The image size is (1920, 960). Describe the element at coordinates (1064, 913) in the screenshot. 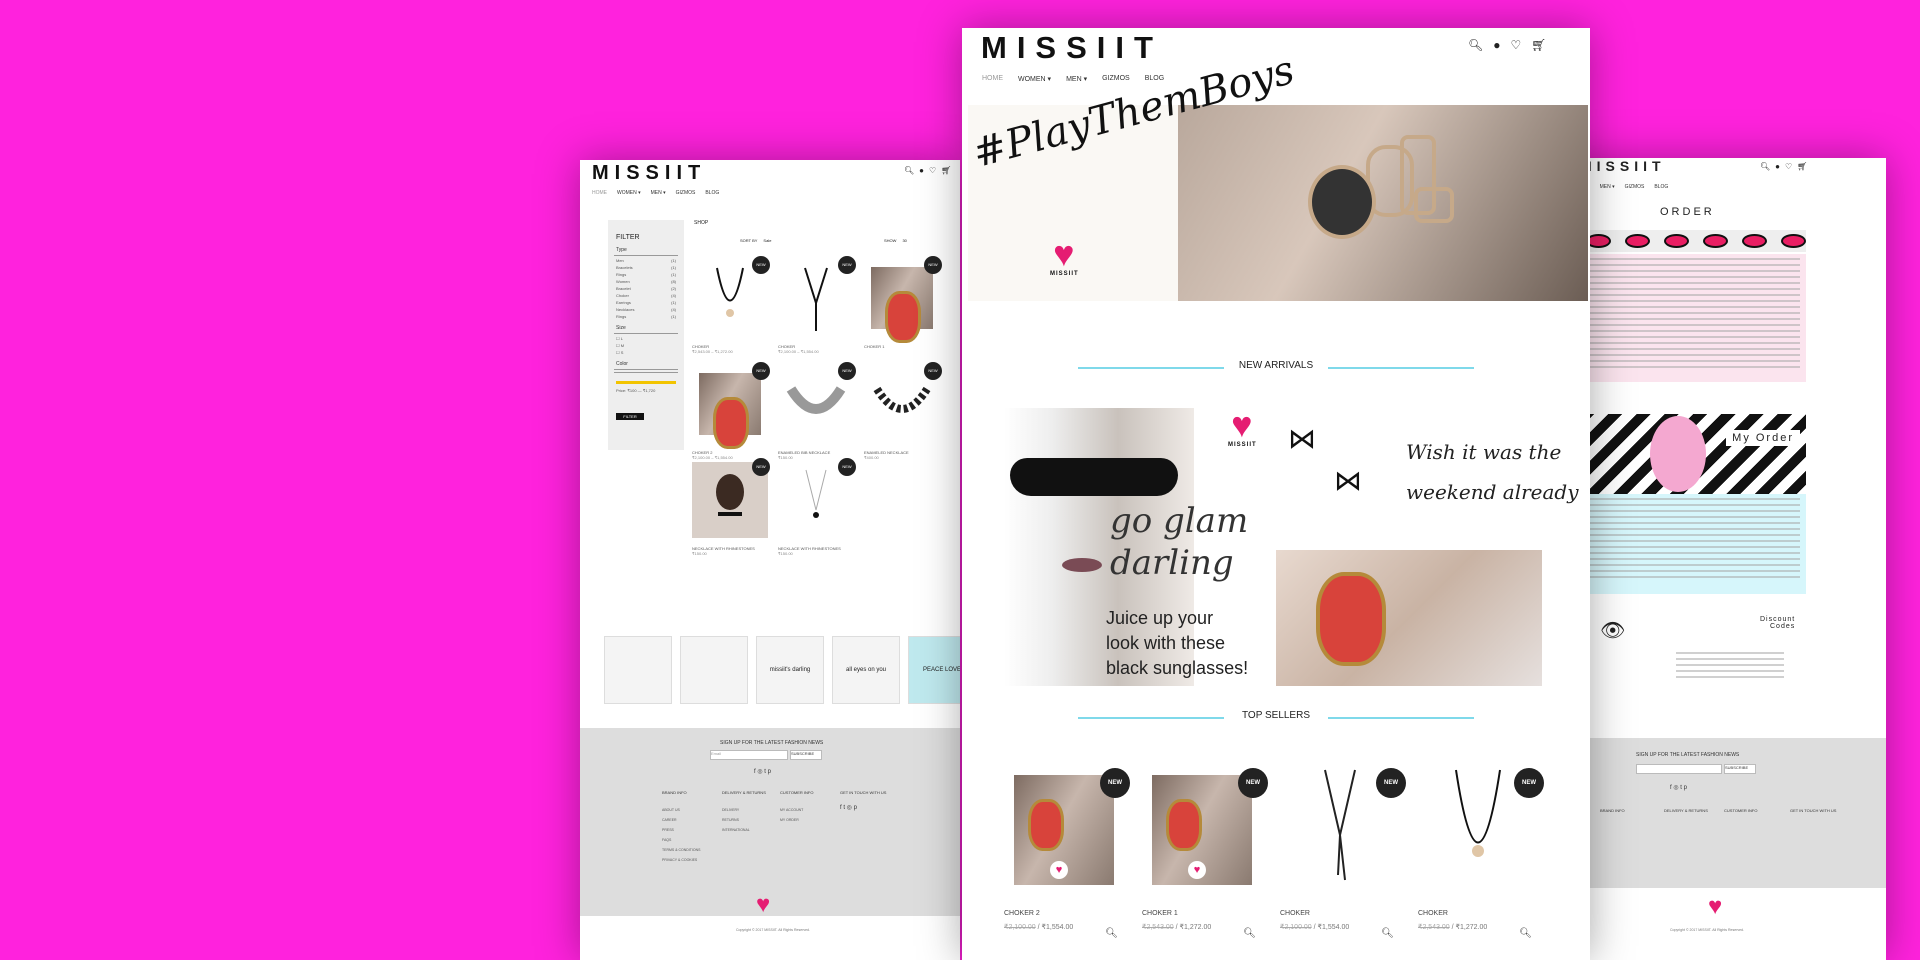

I see `product-name: CHOKER 2` at that location.